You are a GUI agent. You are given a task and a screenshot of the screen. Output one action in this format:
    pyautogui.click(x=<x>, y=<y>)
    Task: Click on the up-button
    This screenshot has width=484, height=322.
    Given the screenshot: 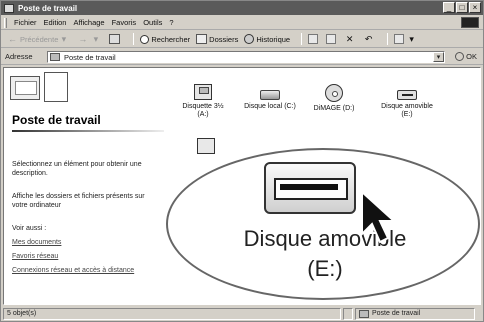 What is the action you would take?
    pyautogui.click(x=115, y=39)
    